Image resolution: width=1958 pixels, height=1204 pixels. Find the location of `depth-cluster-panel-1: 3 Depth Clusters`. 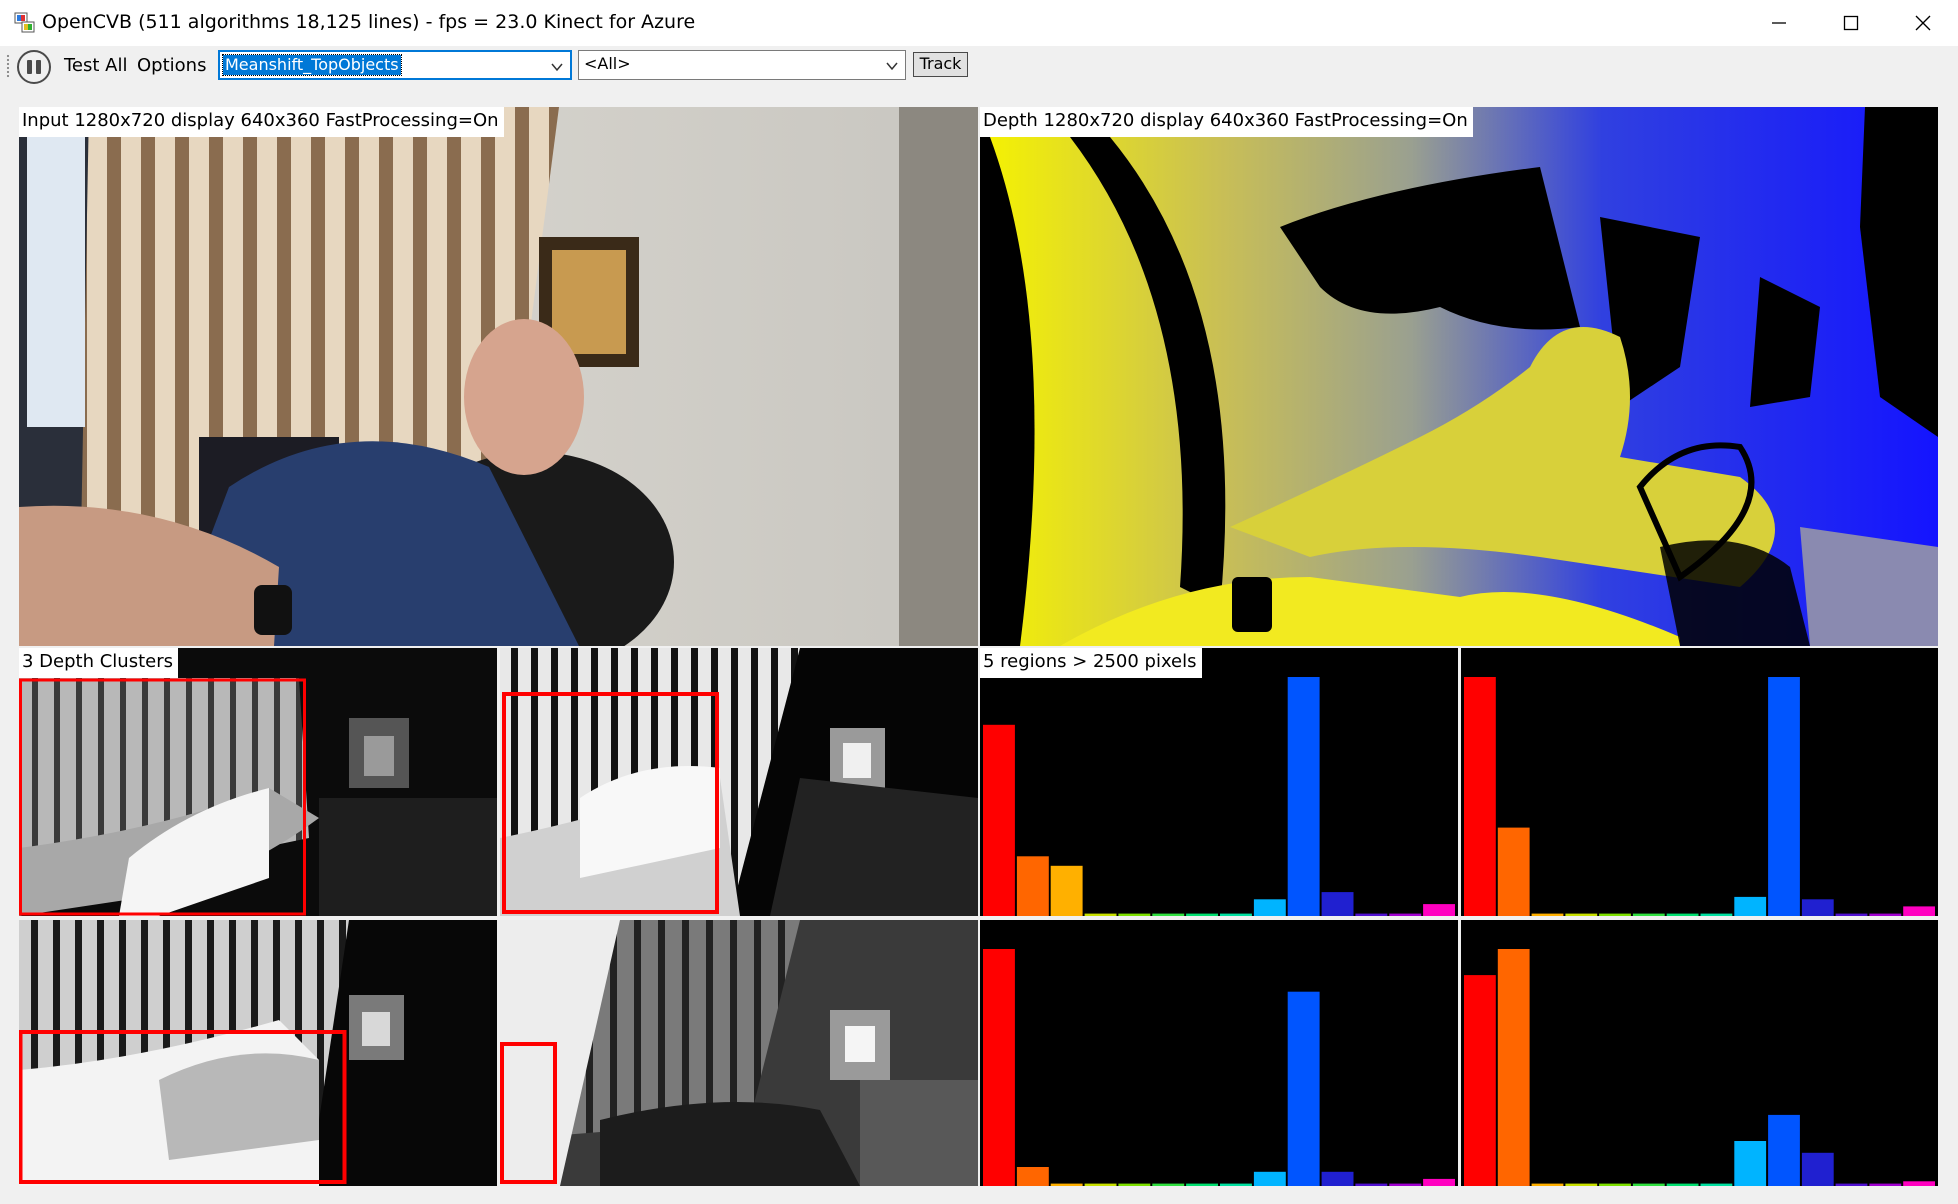

depth-cluster-panel-1: 3 Depth Clusters is located at coordinates (258, 782).